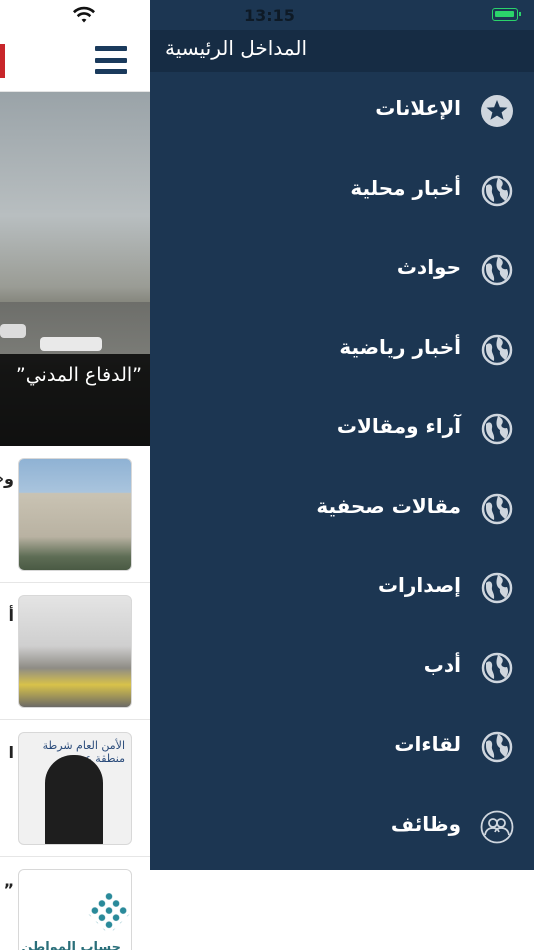 The width and height of the screenshot is (534, 950). What do you see at coordinates (11, 752) in the screenshot?
I see `news-title: ا` at bounding box center [11, 752].